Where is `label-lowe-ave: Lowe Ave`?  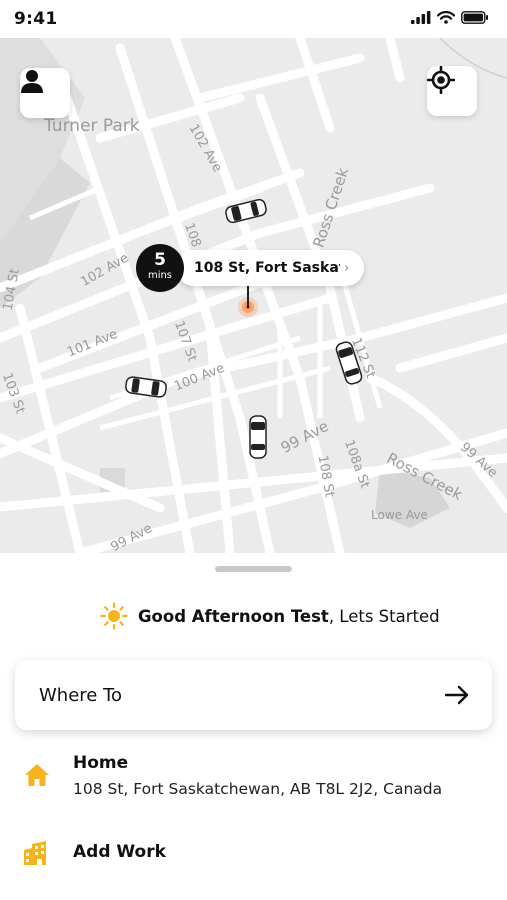
label-lowe-ave: Lowe Ave is located at coordinates (399, 515).